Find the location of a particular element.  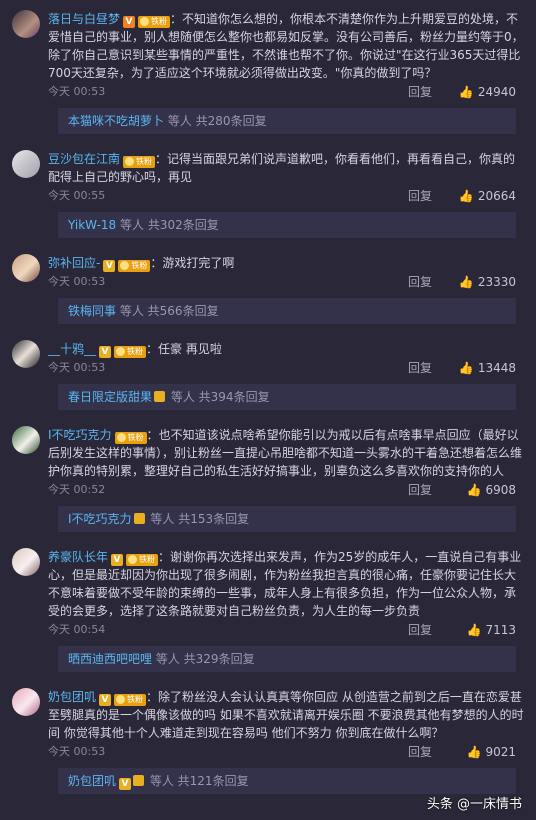

reply-count: 等人 共394条回复 is located at coordinates (220, 397).